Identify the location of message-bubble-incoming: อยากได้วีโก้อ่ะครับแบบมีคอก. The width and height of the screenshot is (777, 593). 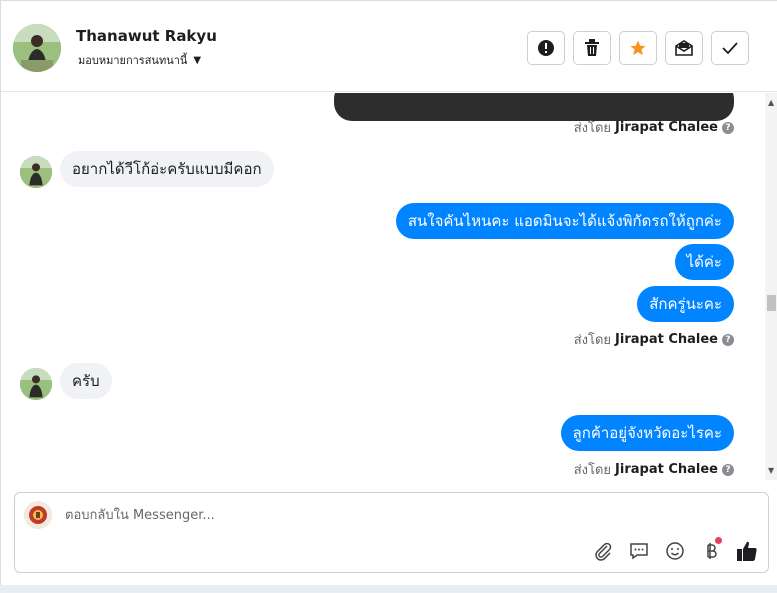
(167, 169).